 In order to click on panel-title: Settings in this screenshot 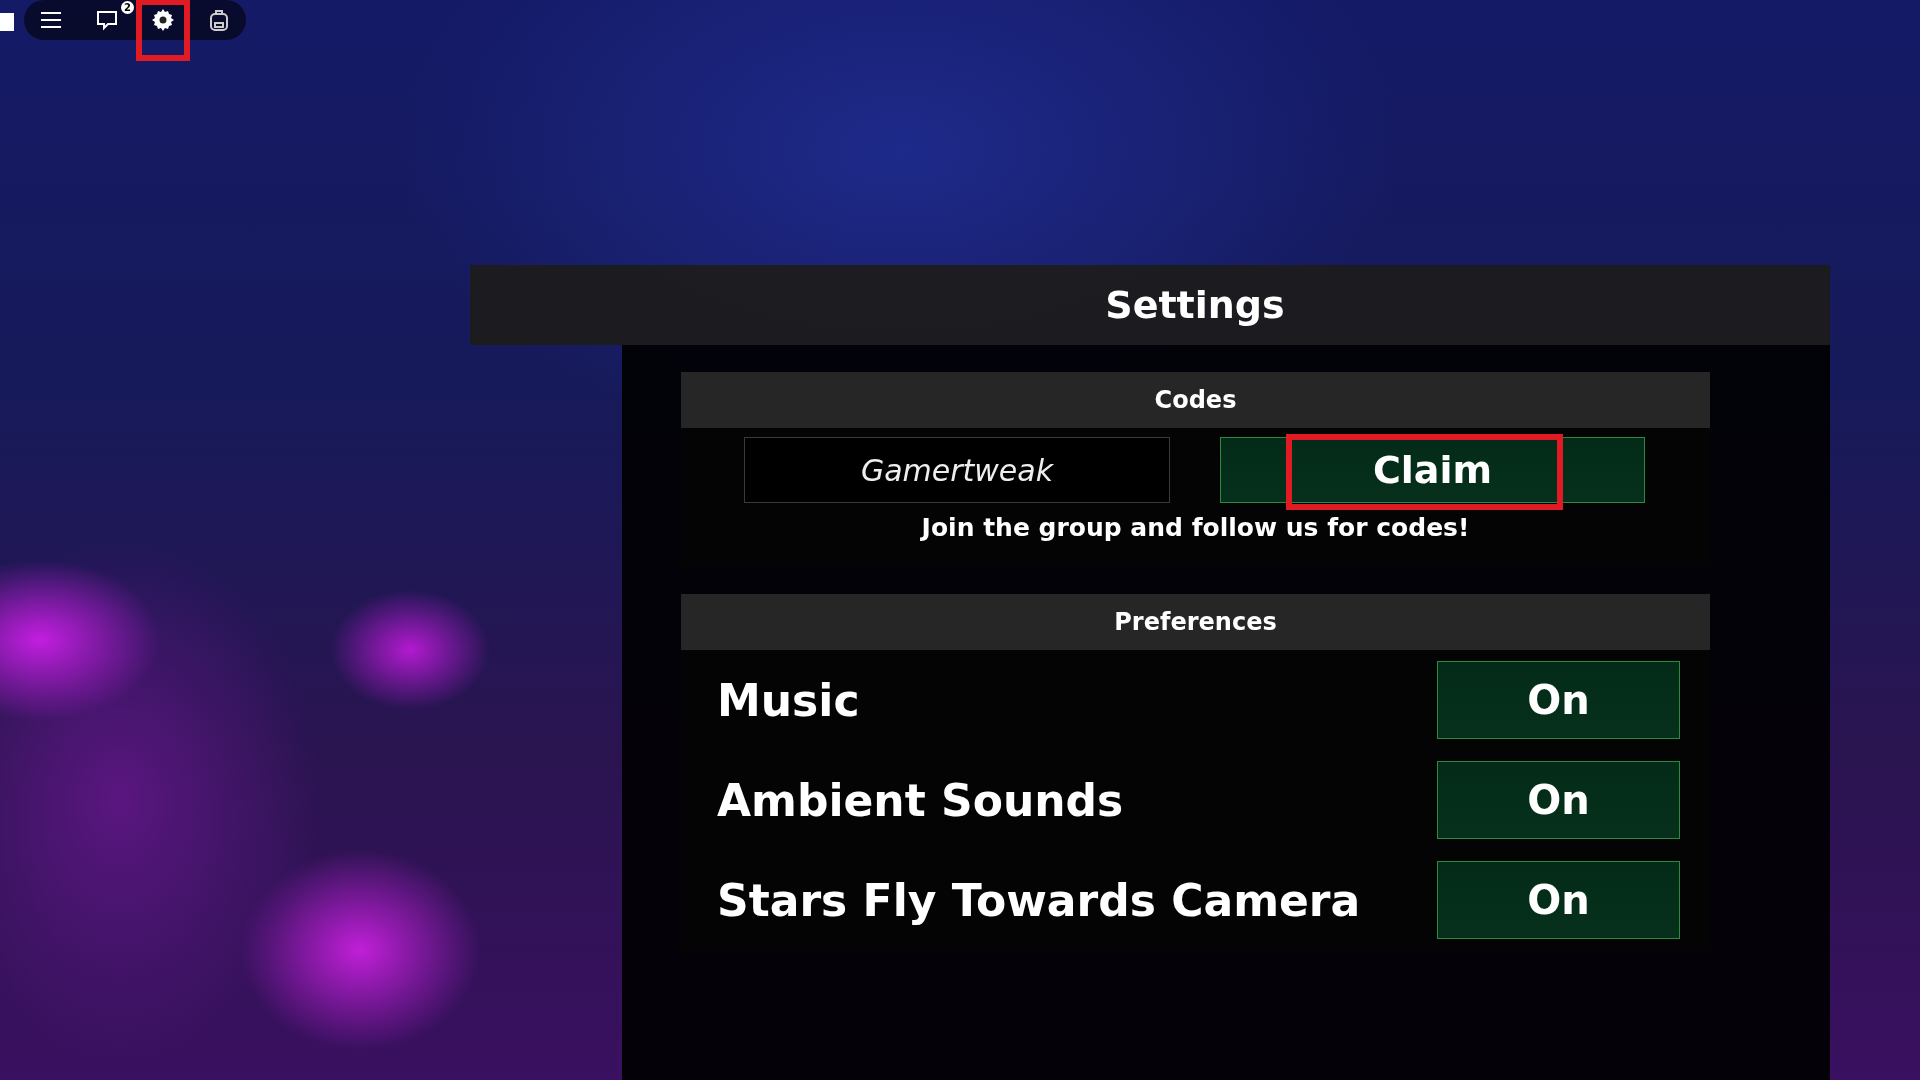, I will do `click(1195, 305)`.